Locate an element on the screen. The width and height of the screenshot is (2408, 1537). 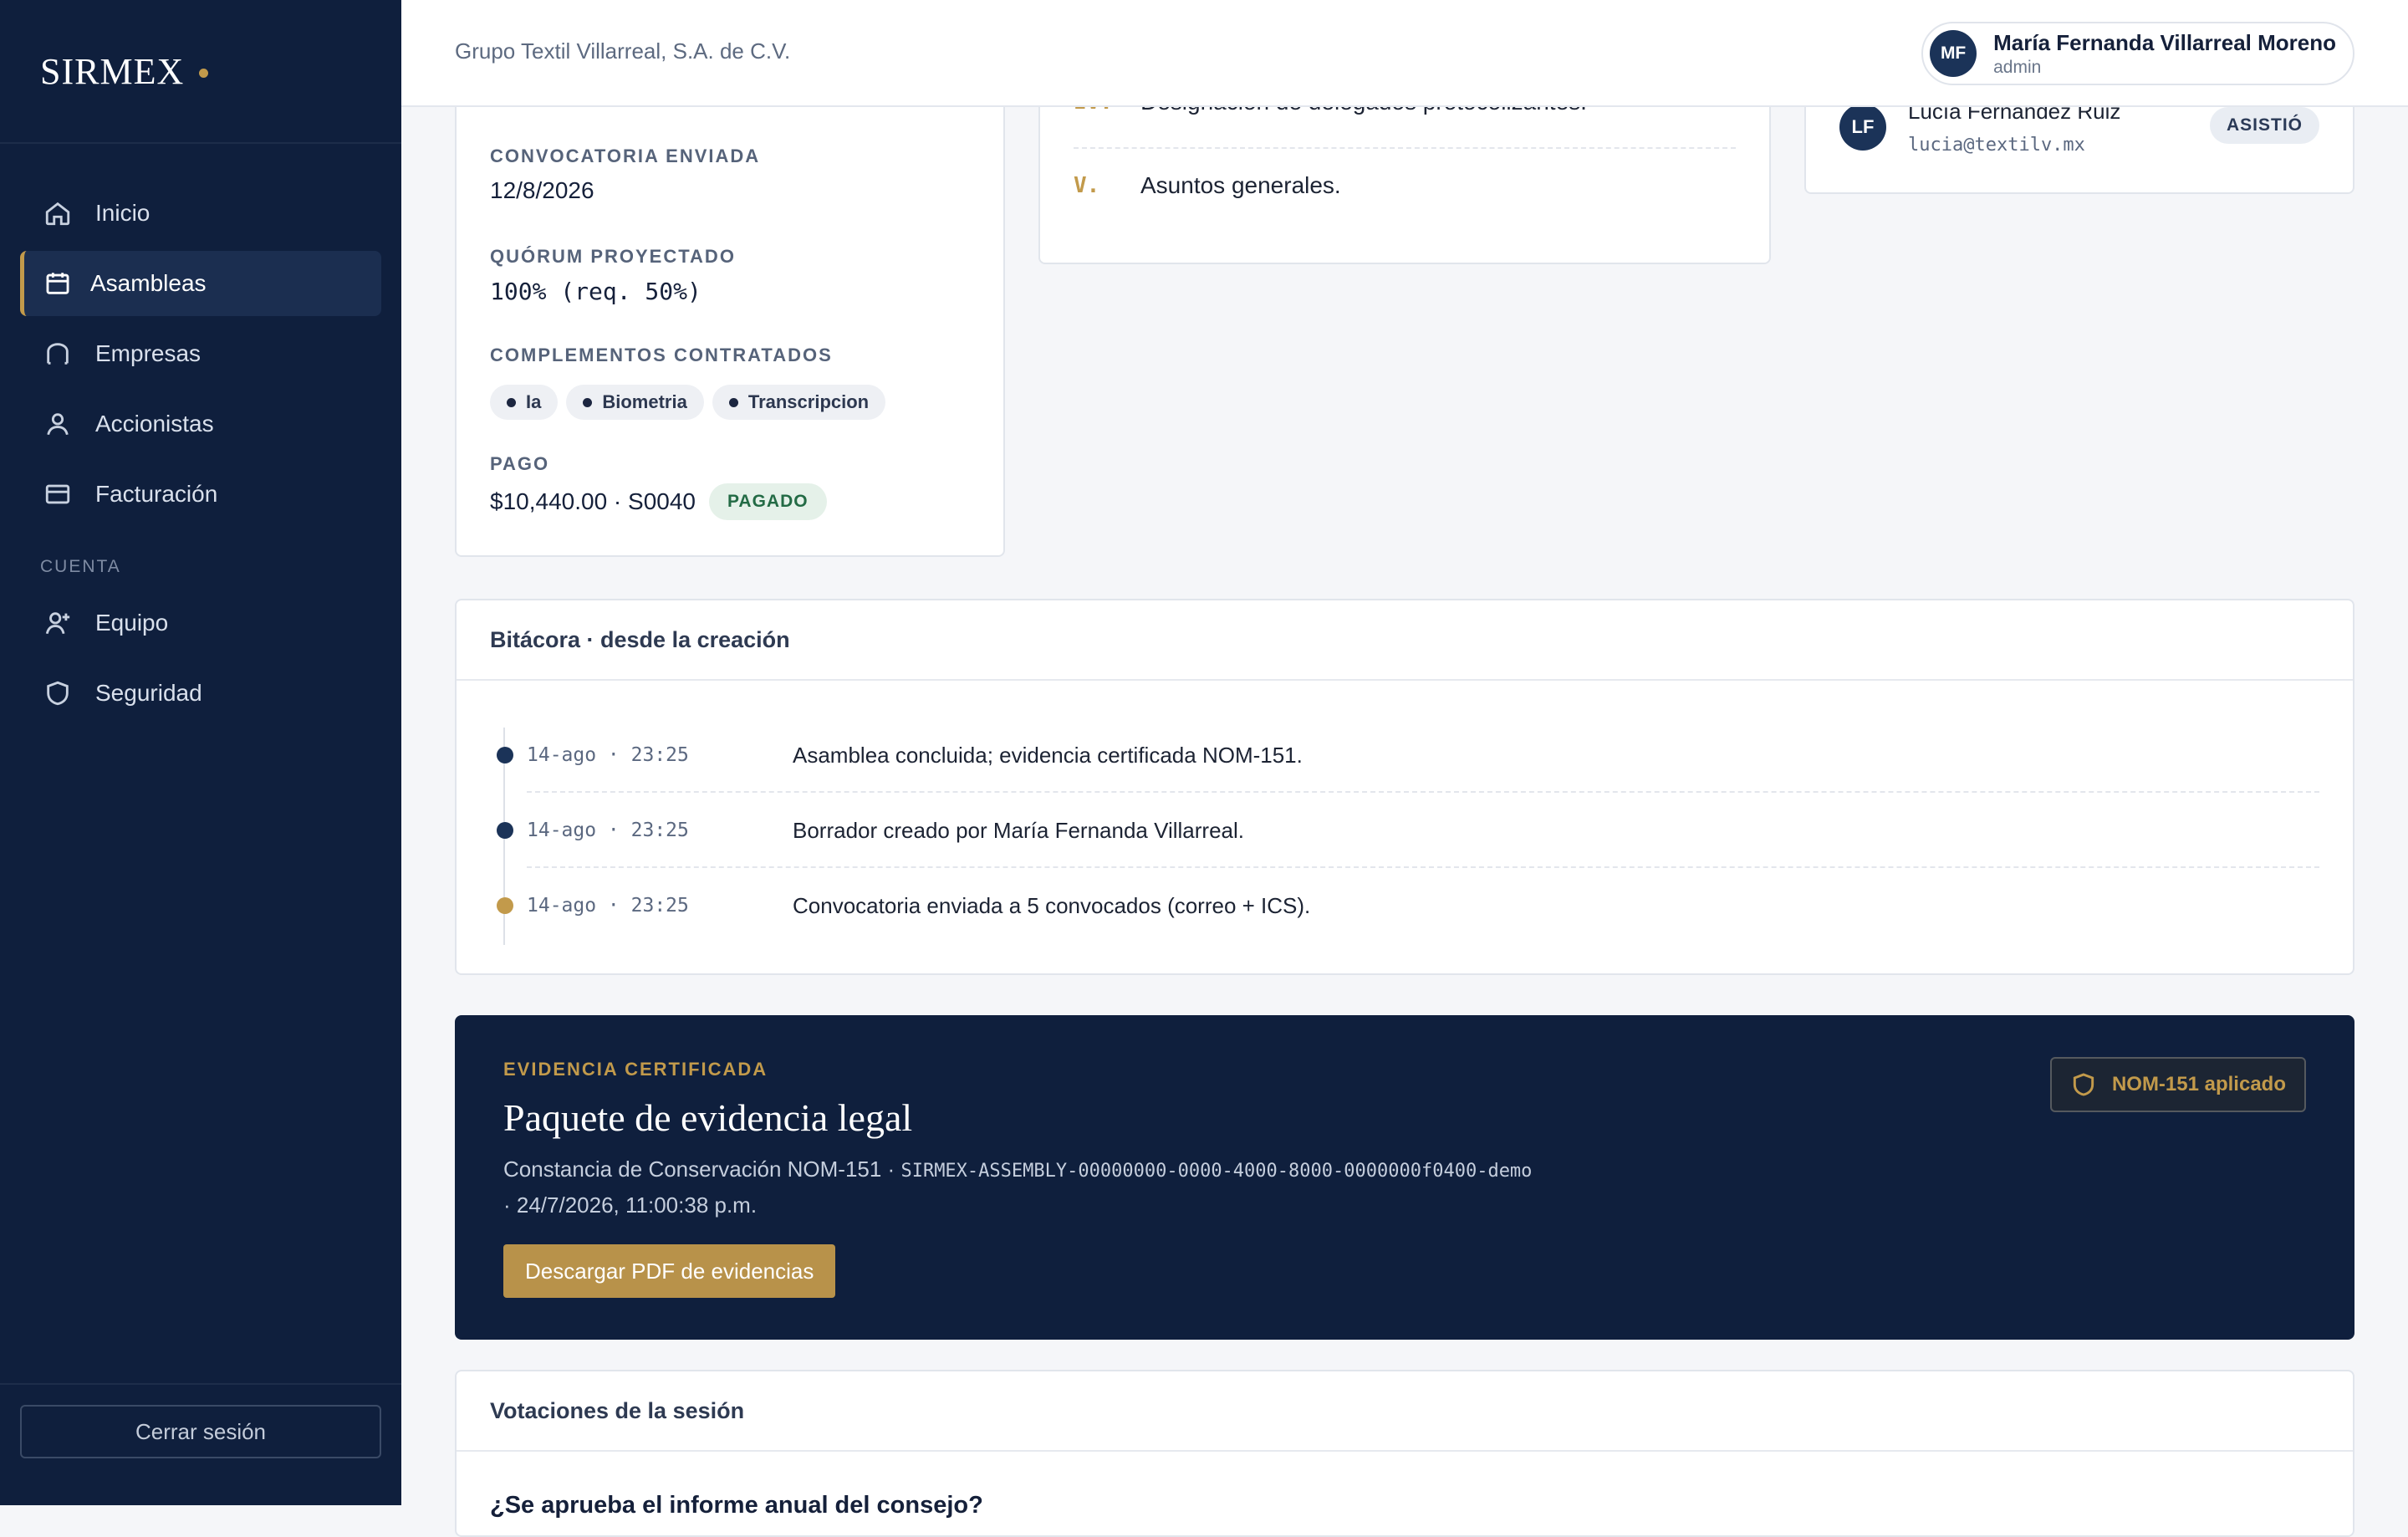
home-icon is located at coordinates (58, 214).